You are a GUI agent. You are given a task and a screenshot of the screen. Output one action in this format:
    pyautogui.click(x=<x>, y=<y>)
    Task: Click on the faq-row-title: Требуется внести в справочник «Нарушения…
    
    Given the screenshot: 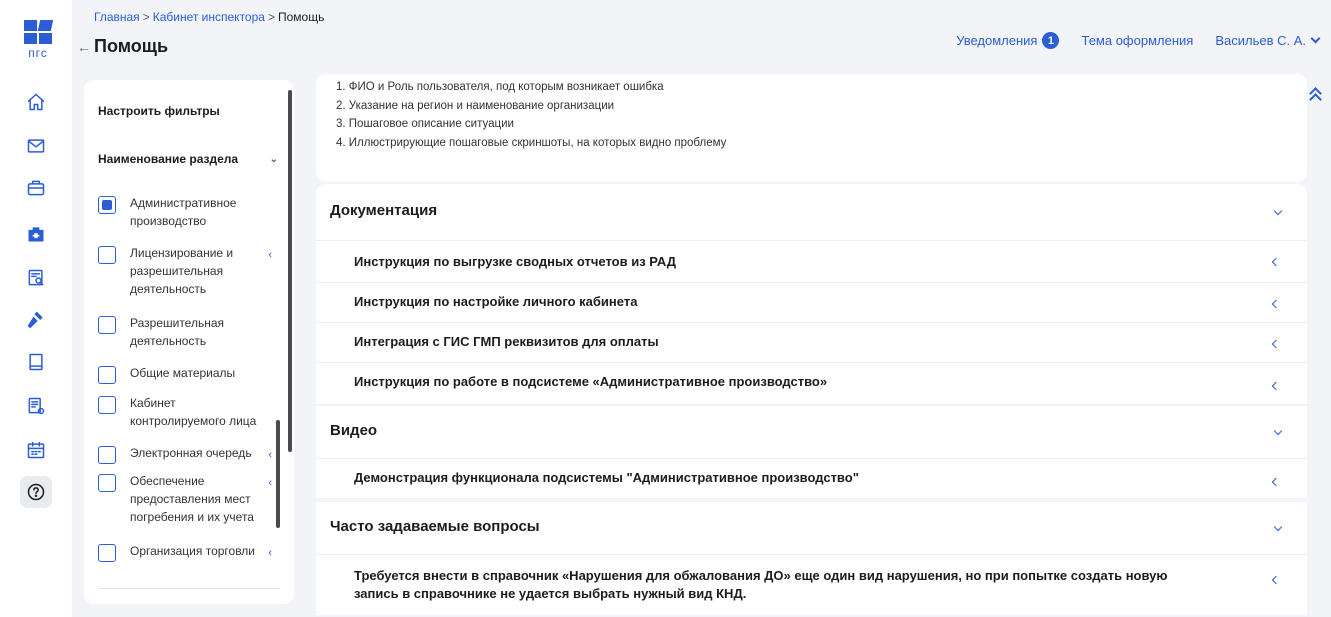 What is the action you would take?
    pyautogui.click(x=761, y=584)
    